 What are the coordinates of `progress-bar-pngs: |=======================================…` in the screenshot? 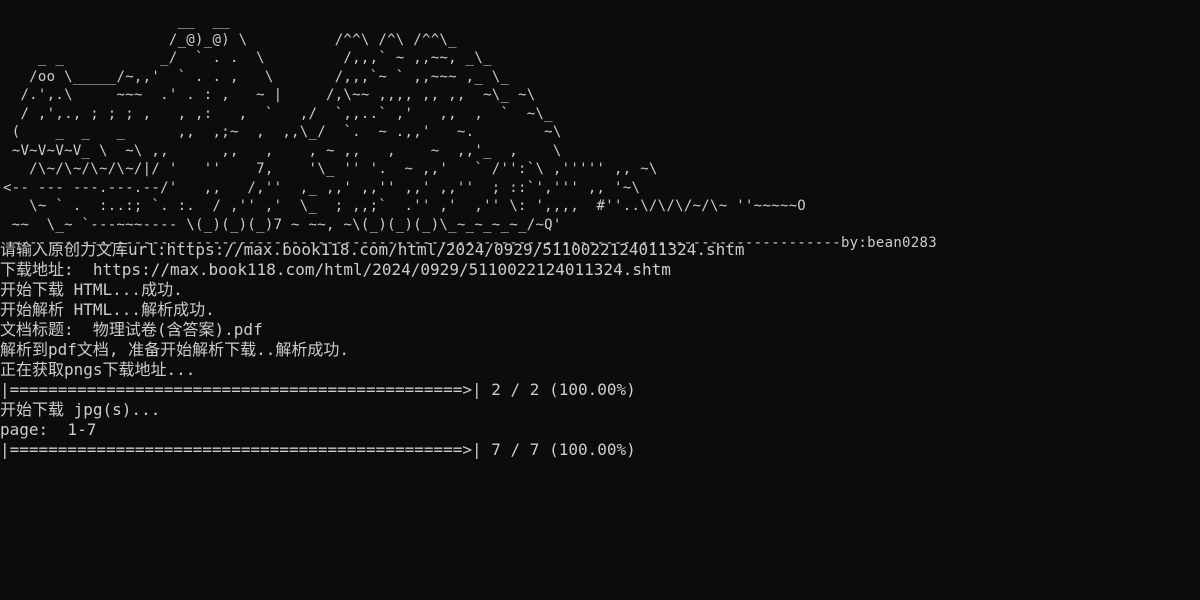 It's located at (318, 389).